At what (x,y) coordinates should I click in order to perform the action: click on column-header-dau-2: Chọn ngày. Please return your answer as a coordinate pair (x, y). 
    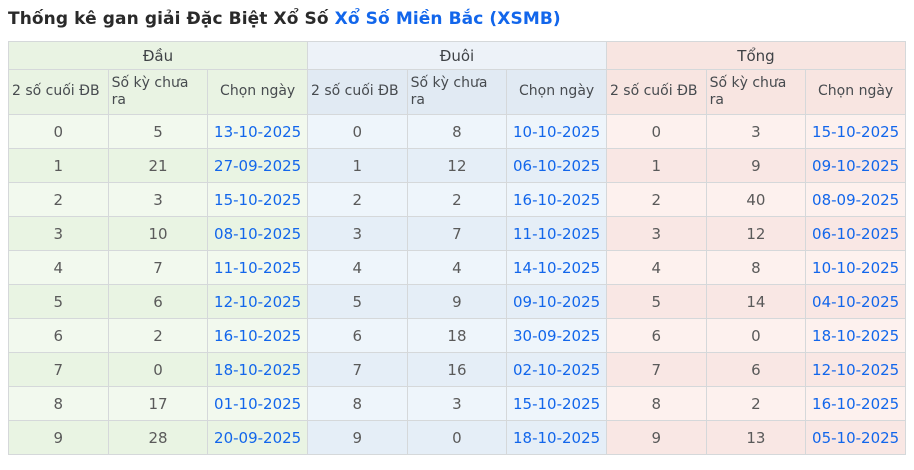
    Looking at the image, I should click on (257, 92).